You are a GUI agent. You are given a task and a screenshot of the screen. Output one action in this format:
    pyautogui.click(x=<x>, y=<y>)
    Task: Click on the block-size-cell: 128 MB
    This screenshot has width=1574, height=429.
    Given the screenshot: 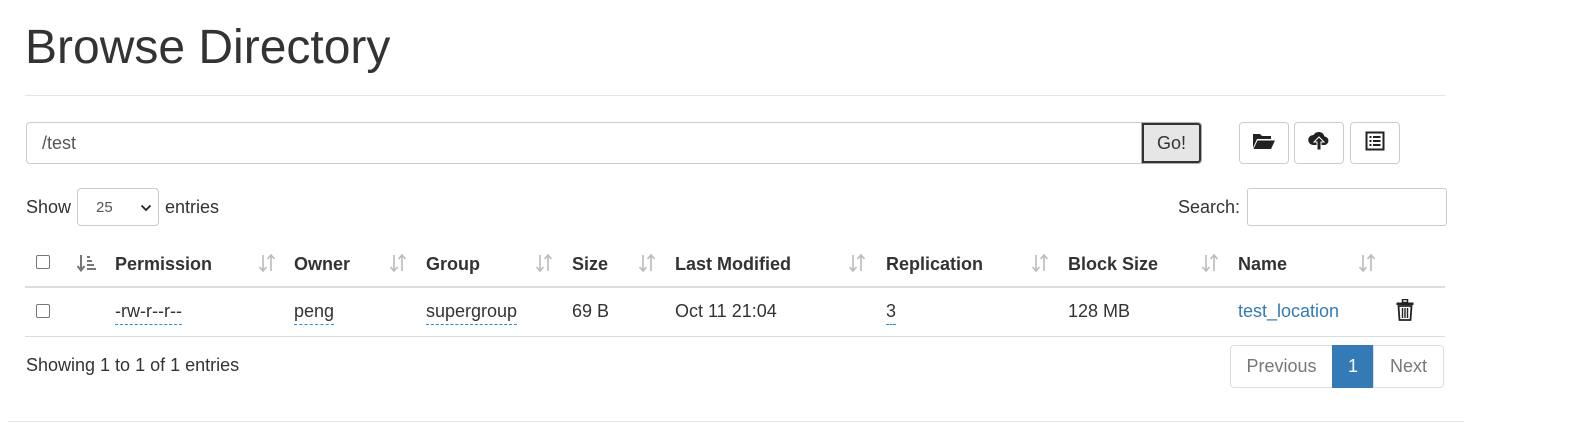 What is the action you would take?
    pyautogui.click(x=1099, y=311)
    